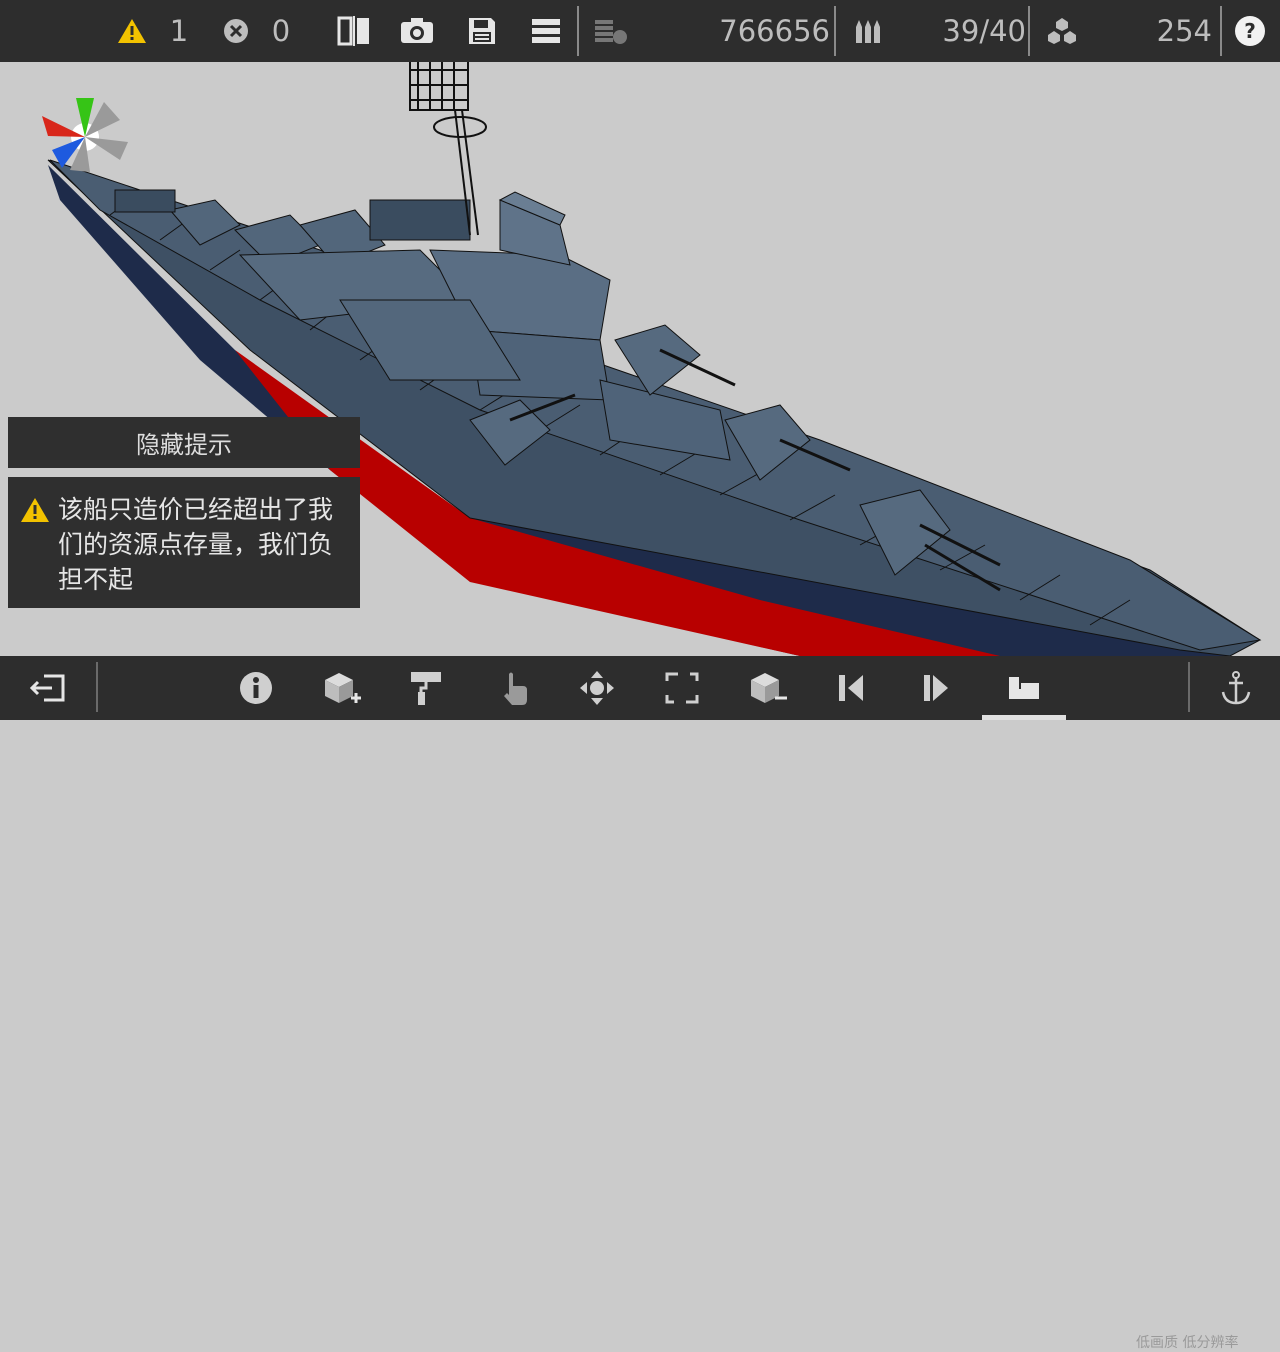 This screenshot has width=1280, height=1352. What do you see at coordinates (256, 688) in the screenshot?
I see `info-icon` at bounding box center [256, 688].